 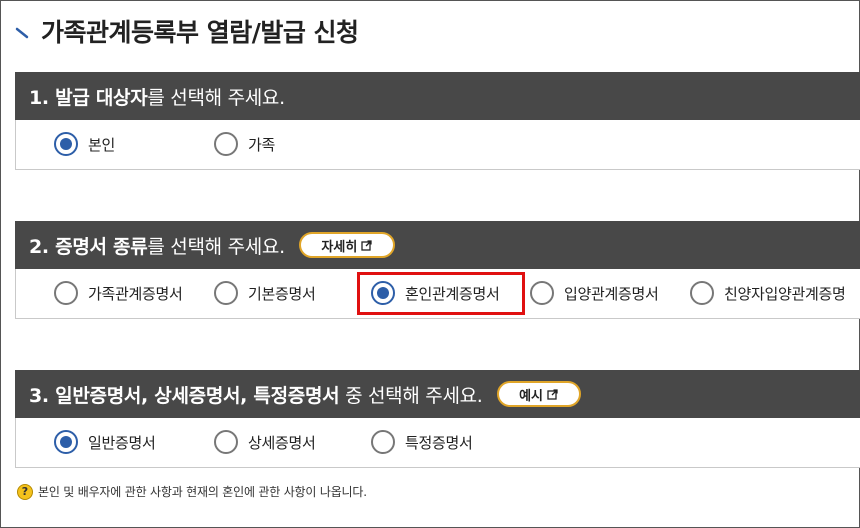 I want to click on radio-option-full-adoption-cert: 친양자입양관계증명, so click(x=768, y=293).